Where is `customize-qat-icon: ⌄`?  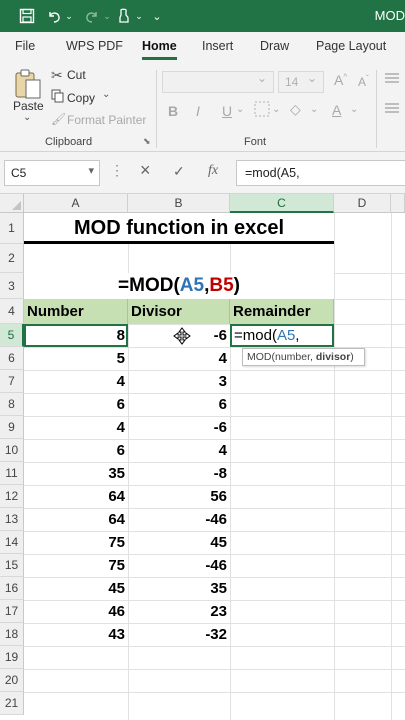 customize-qat-icon: ⌄ is located at coordinates (157, 16).